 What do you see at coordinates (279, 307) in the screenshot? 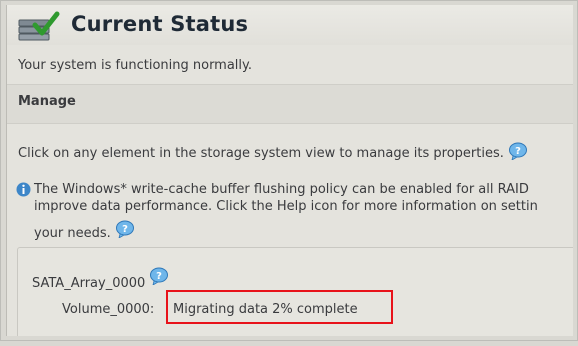
I see `migration-status-highlight` at bounding box center [279, 307].